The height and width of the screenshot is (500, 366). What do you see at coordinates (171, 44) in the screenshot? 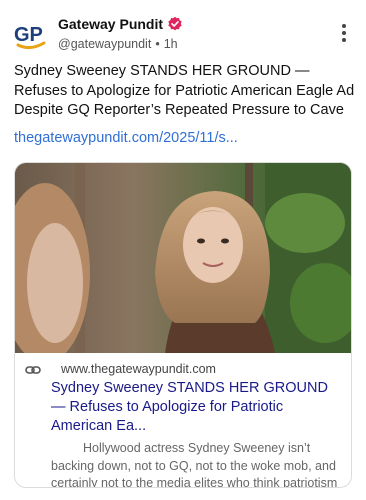
I see `timestamp: 1h` at bounding box center [171, 44].